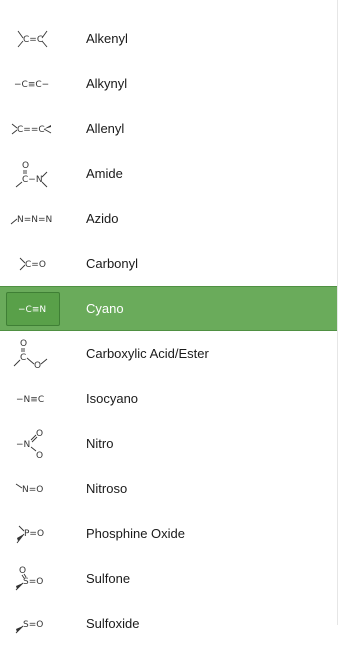 This screenshot has height=646, width=338. What do you see at coordinates (168, 308) in the screenshot?
I see `list-item-cyano: −C≡N Cyano` at bounding box center [168, 308].